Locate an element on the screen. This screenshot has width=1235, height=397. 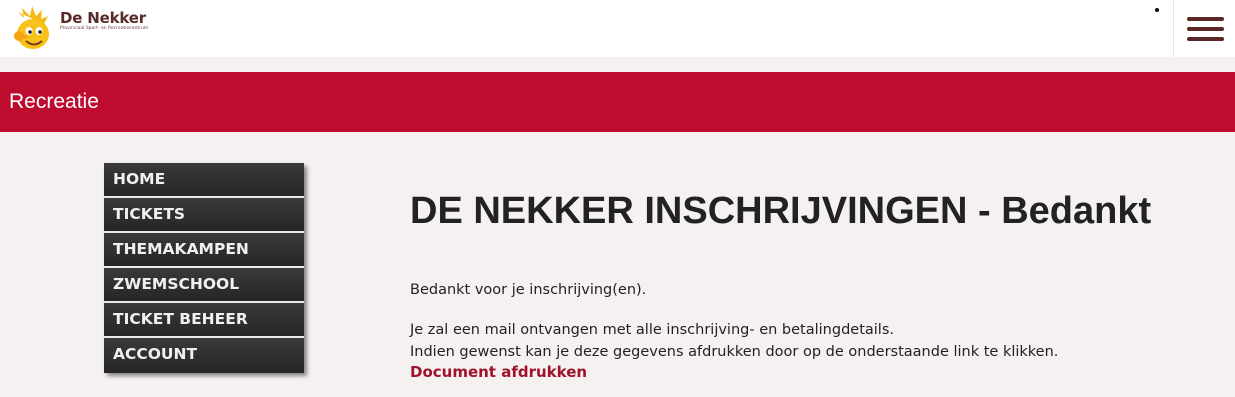
section-title: Recreatie is located at coordinates (54, 101).